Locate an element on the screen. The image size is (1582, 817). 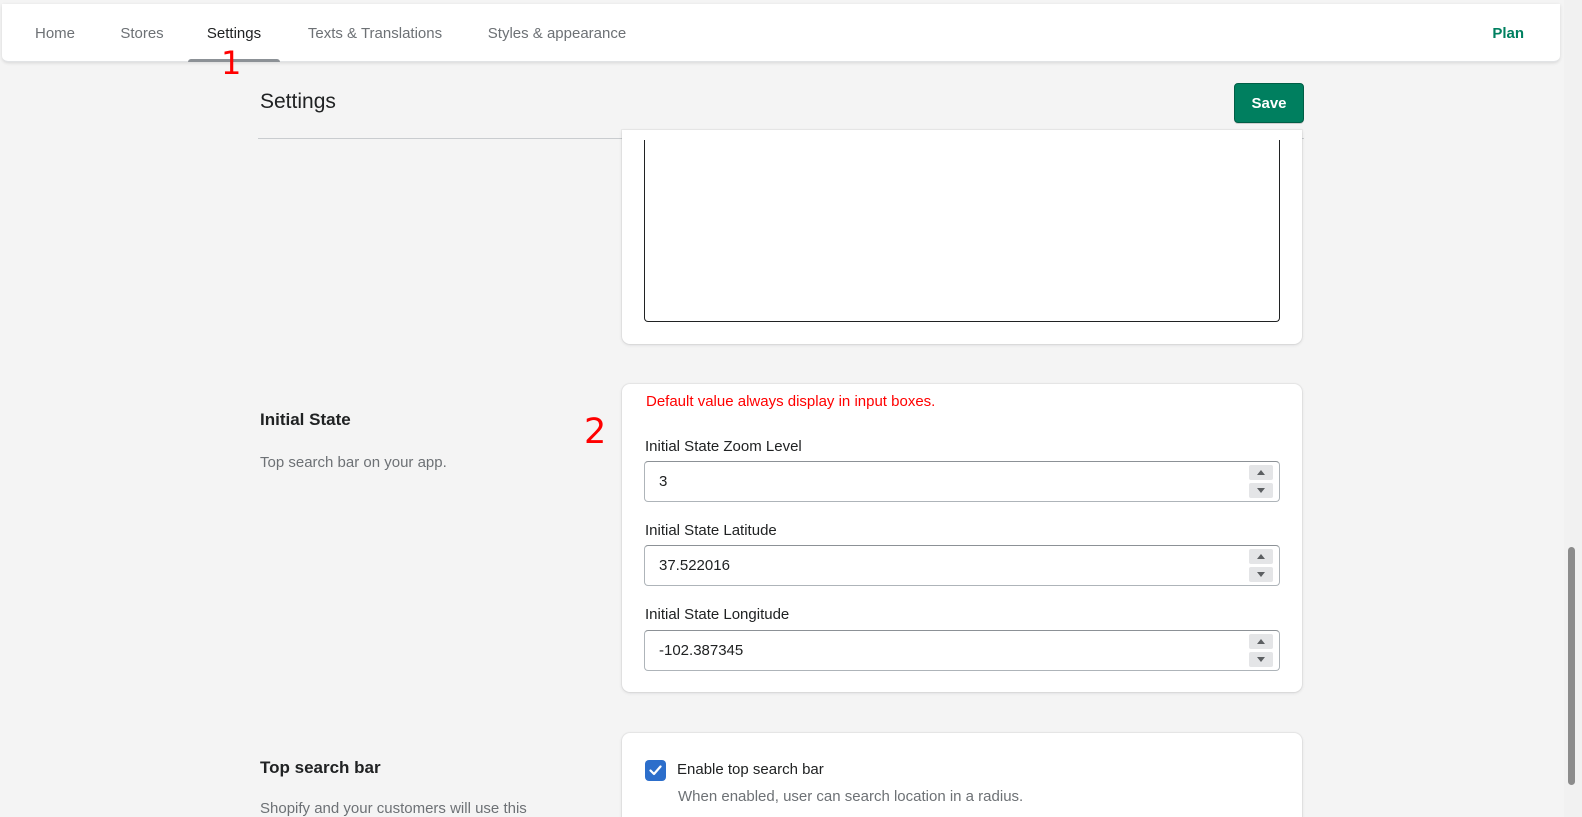
latitude-stepper is located at coordinates (1261, 565).